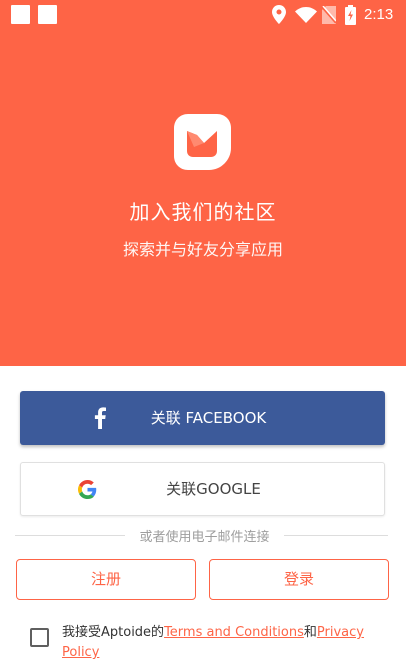  Describe the element at coordinates (203, 15) in the screenshot. I see `status-bar: 2:13` at that location.